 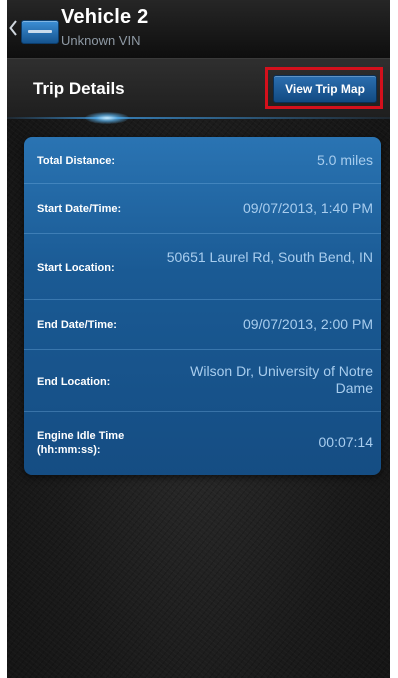 What do you see at coordinates (198, 89) in the screenshot?
I see `section-header: Trip Details View Trip Map` at bounding box center [198, 89].